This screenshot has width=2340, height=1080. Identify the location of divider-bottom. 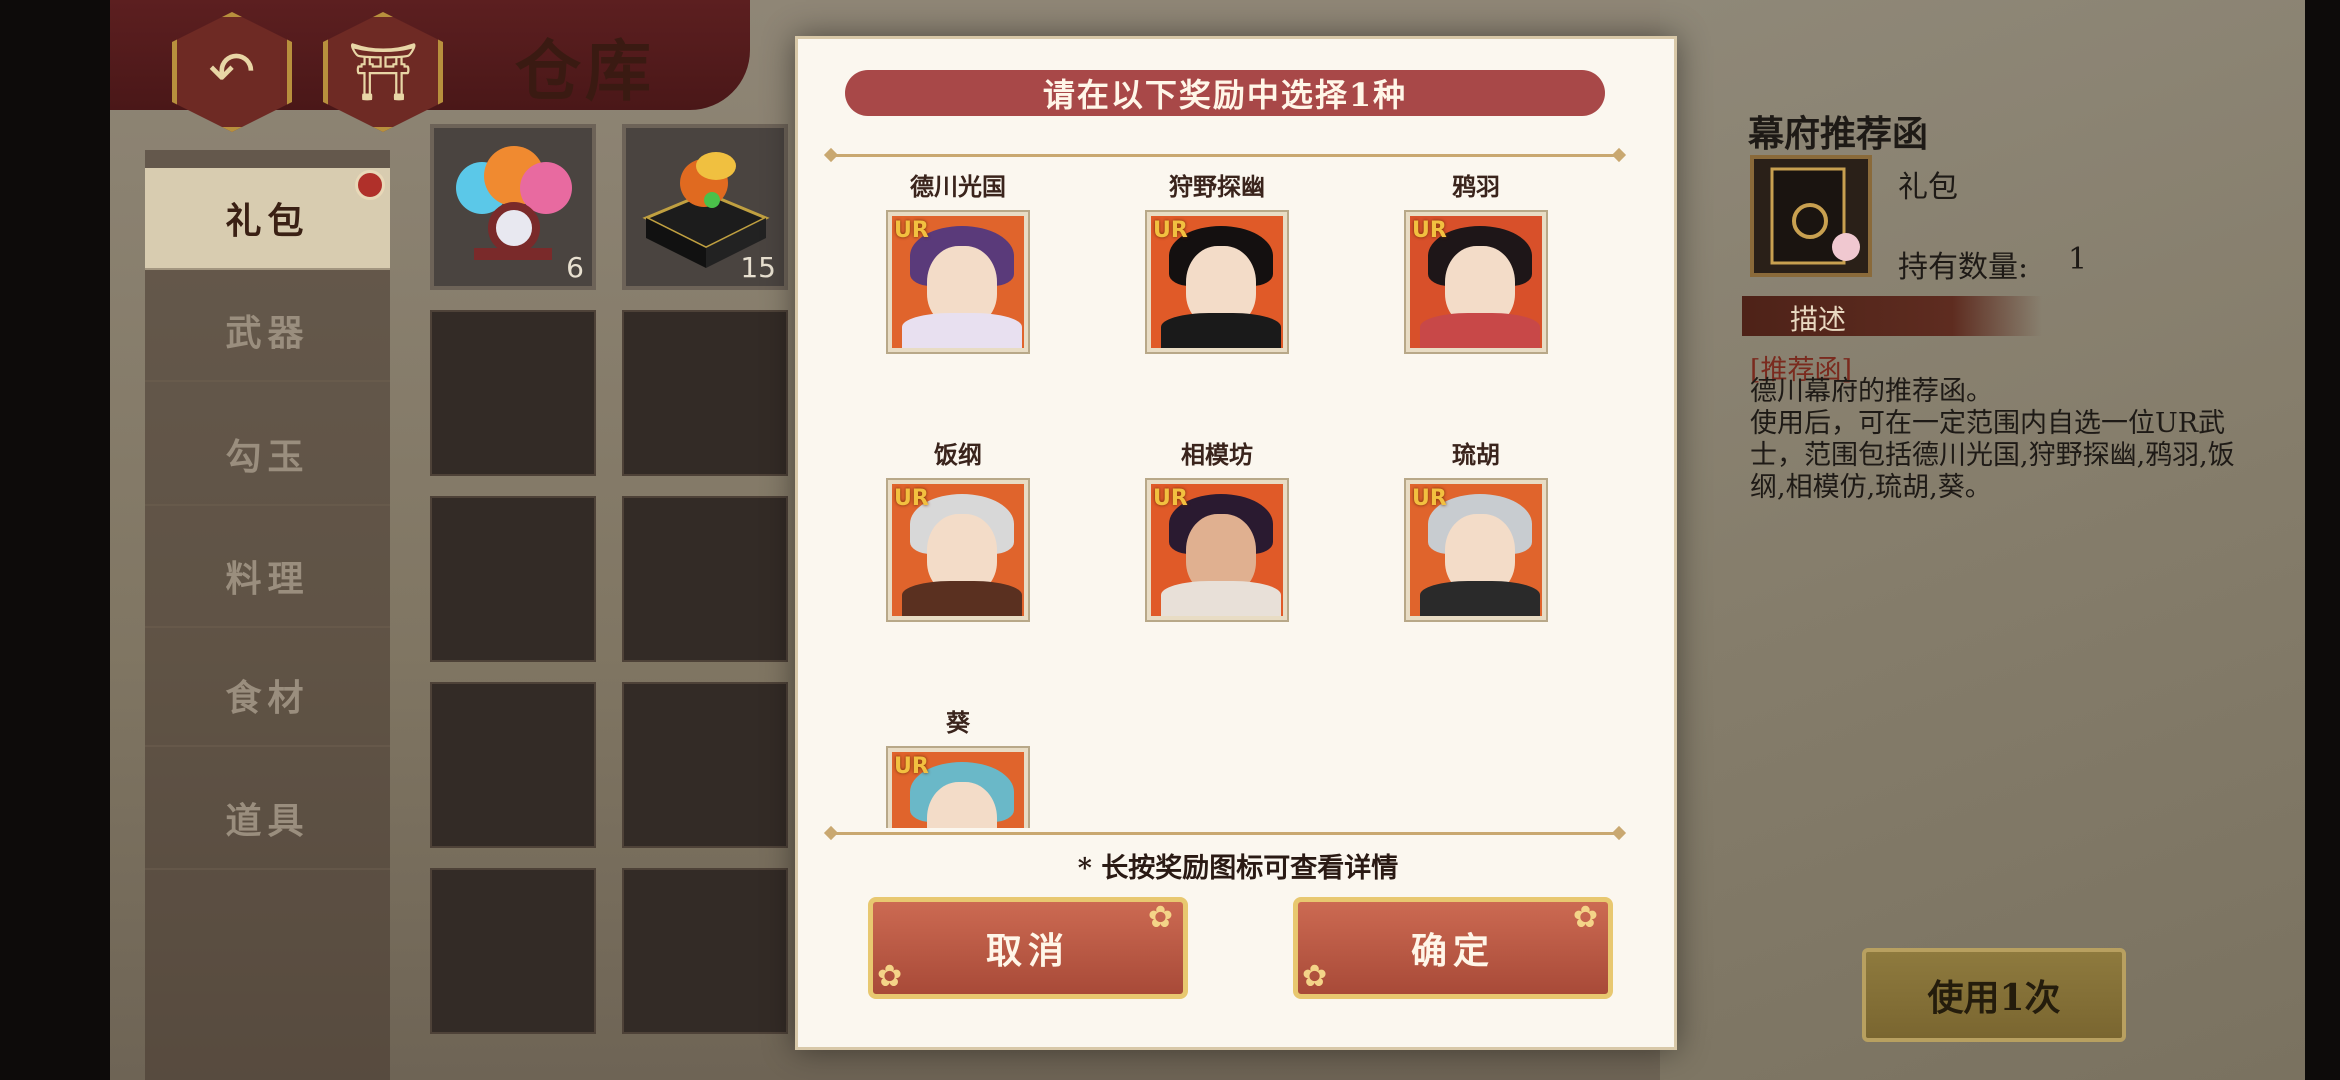
(1225, 833).